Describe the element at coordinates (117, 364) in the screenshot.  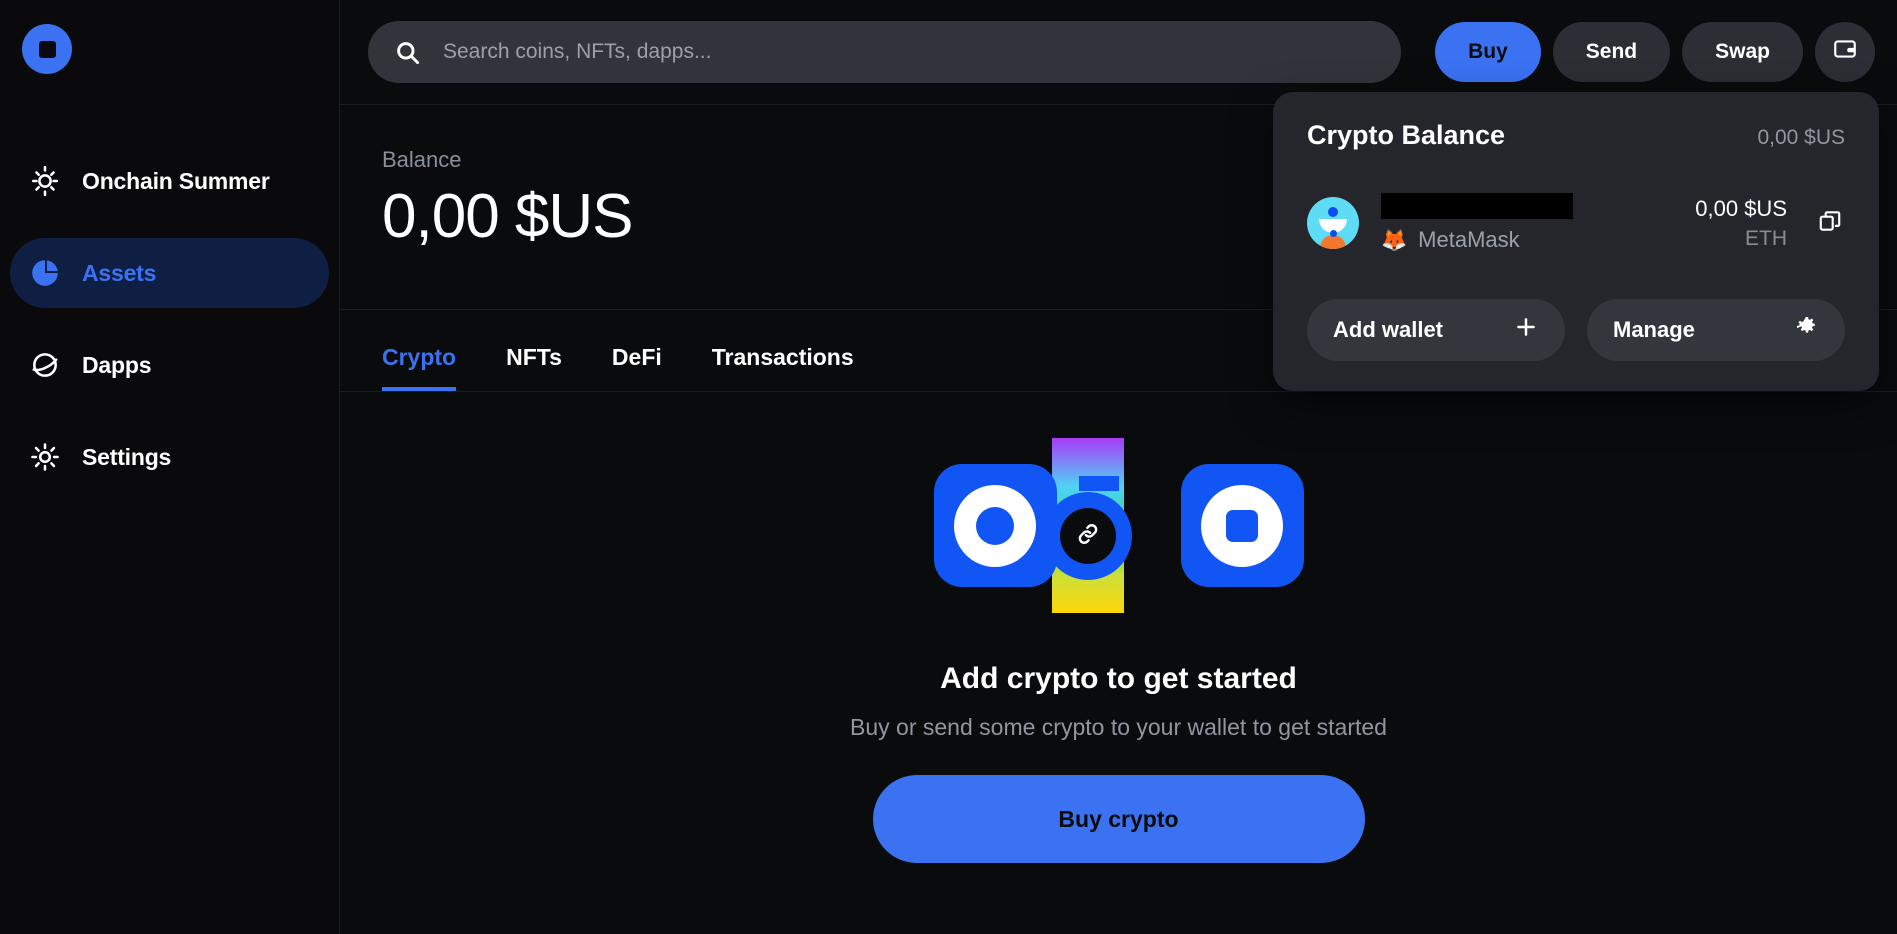
I see `sidebar-item-label: Dapps` at that location.